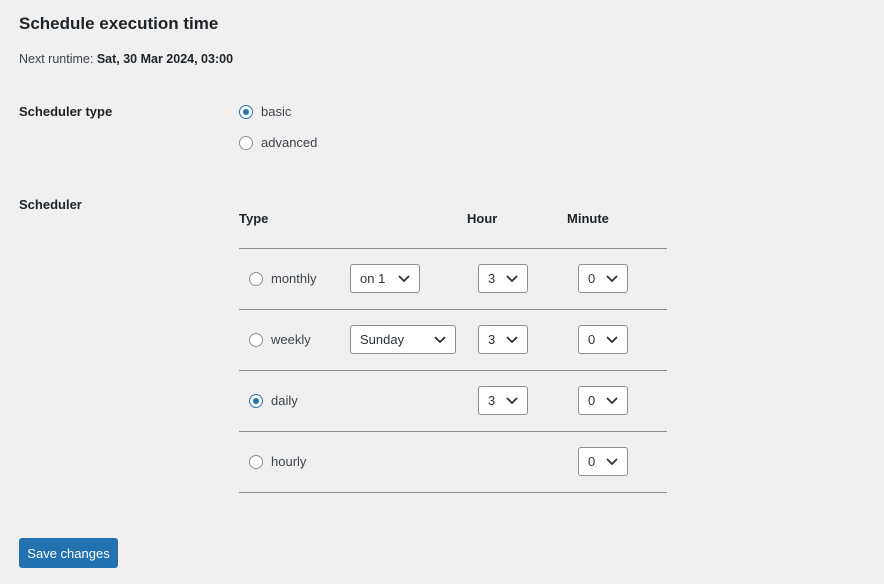 The height and width of the screenshot is (584, 884). I want to click on radio-weekly-label: weekly, so click(291, 339).